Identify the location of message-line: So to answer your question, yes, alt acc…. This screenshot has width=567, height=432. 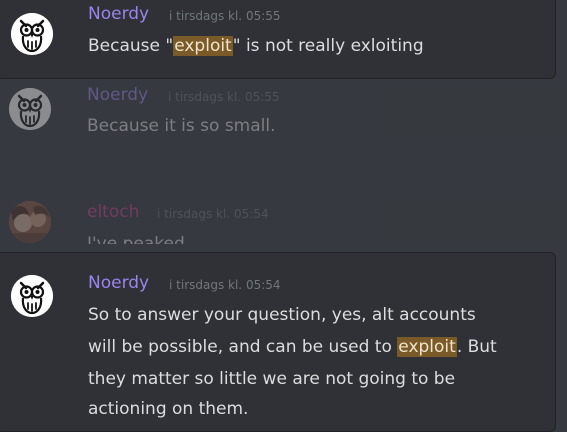
(282, 315).